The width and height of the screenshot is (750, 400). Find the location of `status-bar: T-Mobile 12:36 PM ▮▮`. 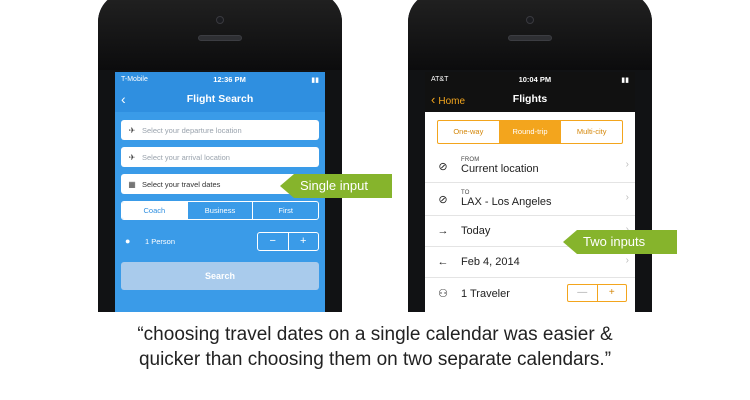

status-bar: T-Mobile 12:36 PM ▮▮ is located at coordinates (220, 79).